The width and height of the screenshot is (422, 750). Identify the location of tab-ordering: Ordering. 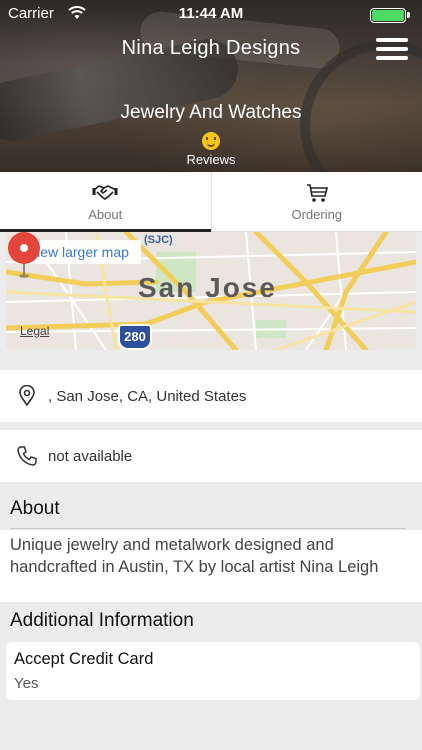
(316, 201).